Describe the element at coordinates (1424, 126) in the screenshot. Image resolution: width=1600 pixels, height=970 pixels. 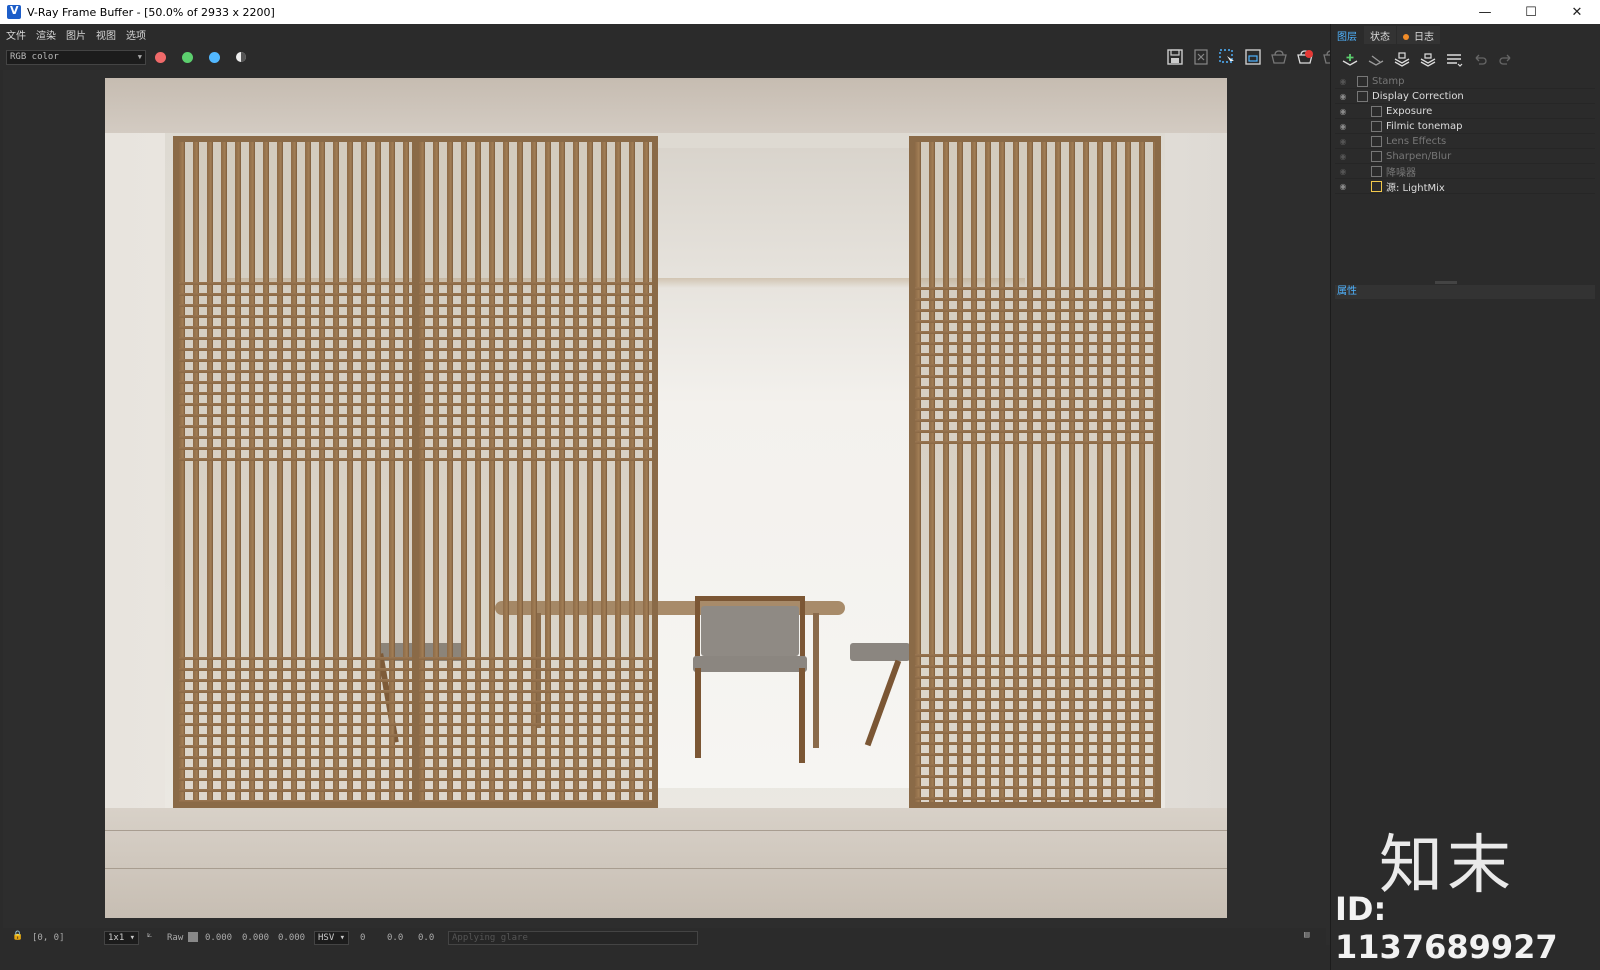
I see `layer-label: Filmic tonemap` at that location.